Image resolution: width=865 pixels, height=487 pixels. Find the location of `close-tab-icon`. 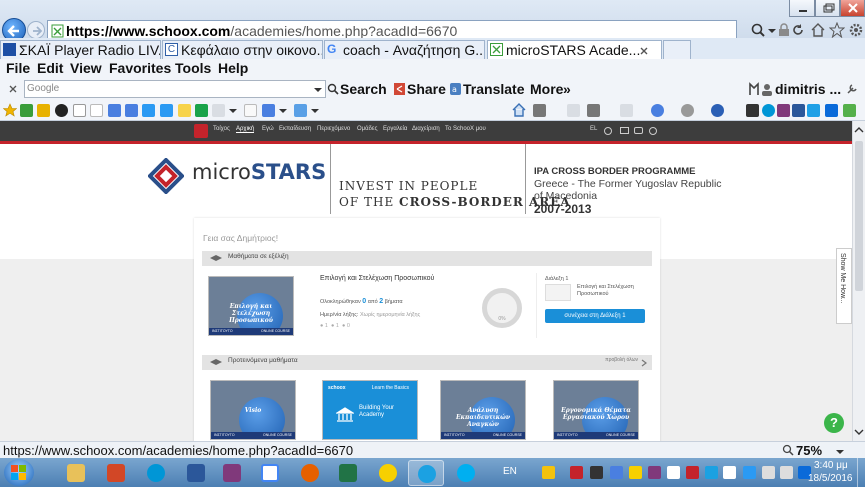

close-tab-icon is located at coordinates (644, 51).